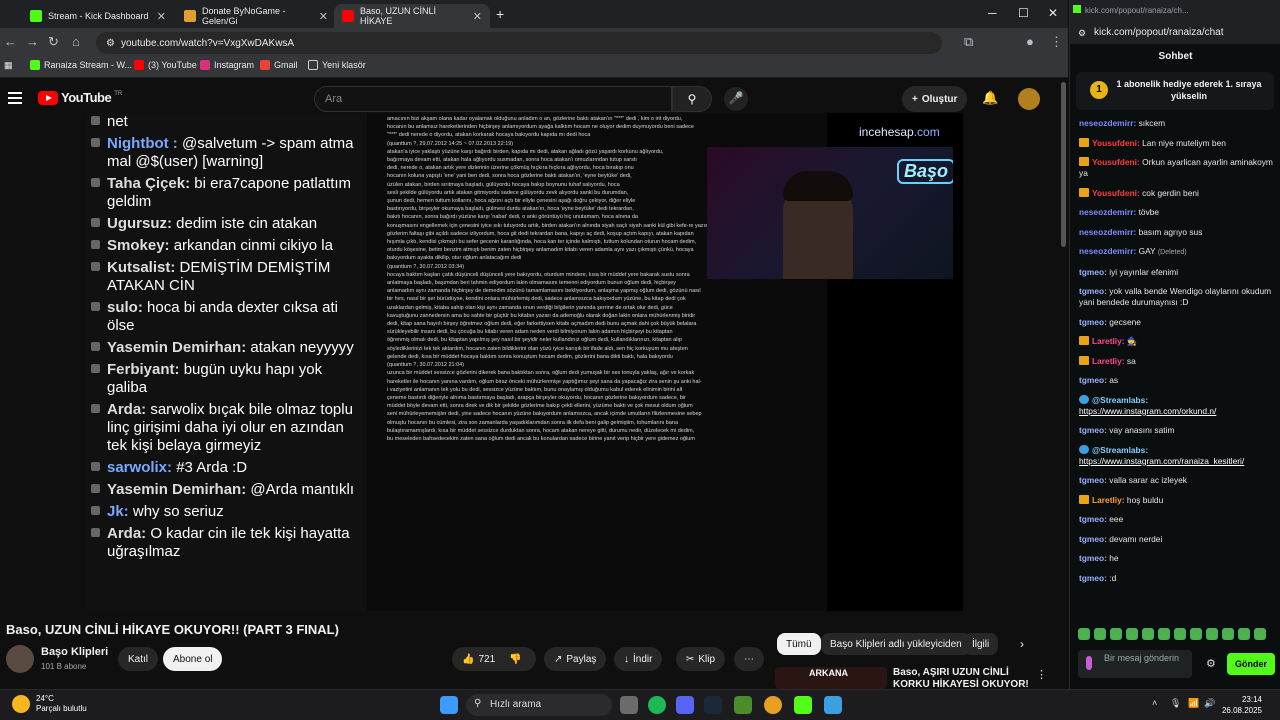 The height and width of the screenshot is (720, 1280). Describe the element at coordinates (165, 65) in the screenshot. I see `bookmark-youtube: (3) YouTube` at that location.